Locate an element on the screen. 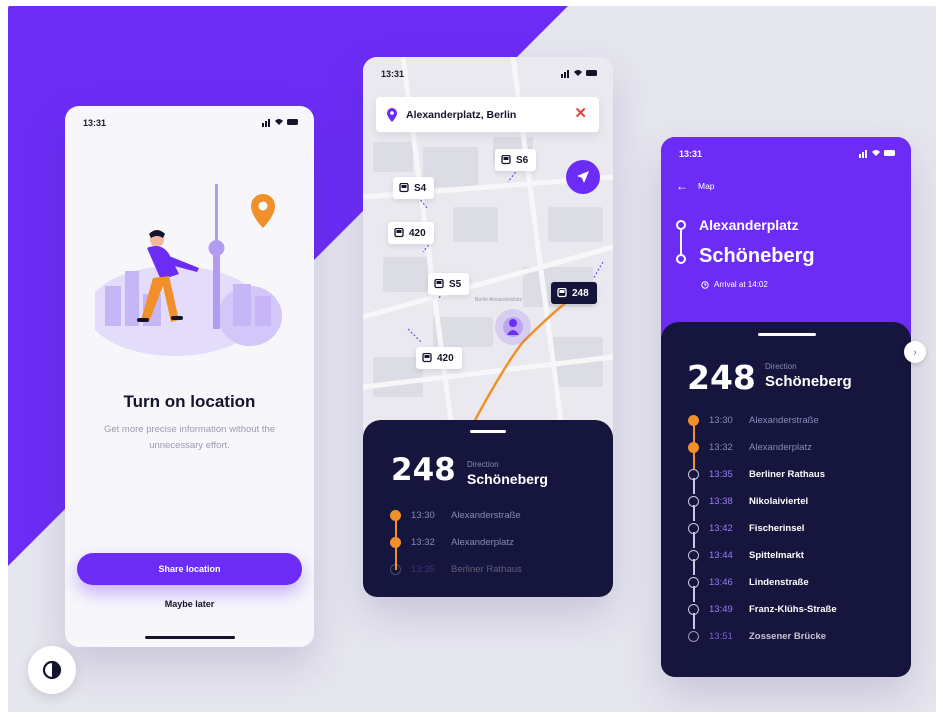  stop-time: 13:51 is located at coordinates (721, 636).